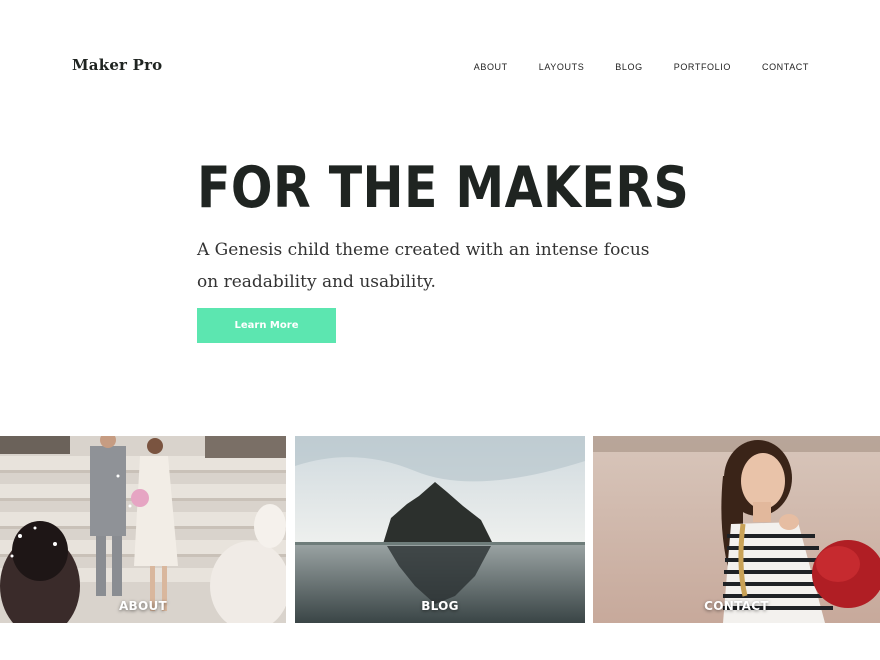 This screenshot has width=880, height=660. What do you see at coordinates (443, 188) in the screenshot?
I see `hero-title: FOR THE MAKERS` at bounding box center [443, 188].